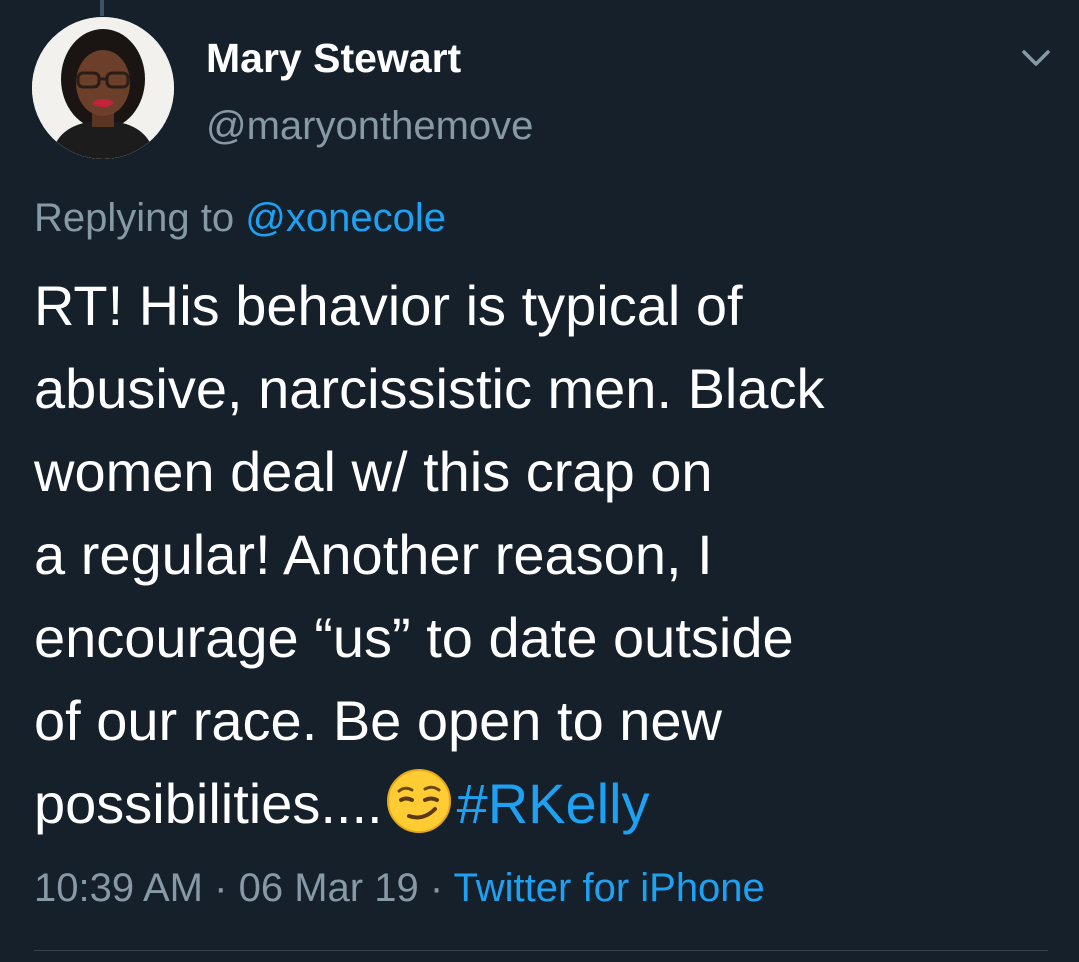  What do you see at coordinates (240, 218) in the screenshot?
I see `replying-to-line: Replying to @xonecole` at bounding box center [240, 218].